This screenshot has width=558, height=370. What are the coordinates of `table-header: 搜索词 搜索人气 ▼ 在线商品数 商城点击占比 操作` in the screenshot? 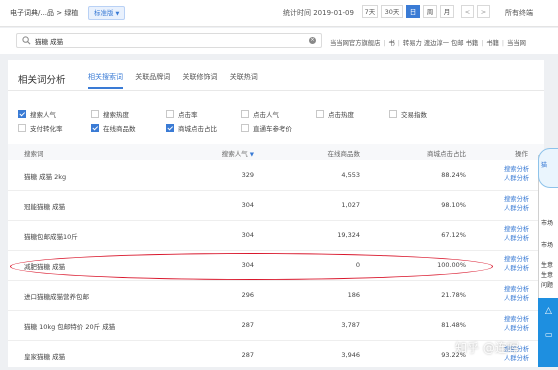 It's located at (276, 152).